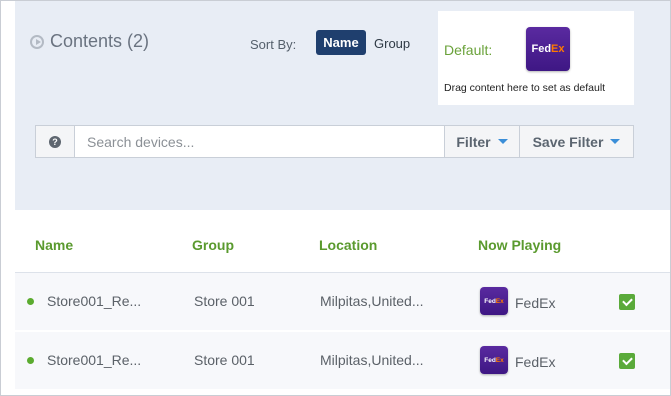 The width and height of the screenshot is (671, 396). I want to click on column-header-location: Location, so click(348, 245).